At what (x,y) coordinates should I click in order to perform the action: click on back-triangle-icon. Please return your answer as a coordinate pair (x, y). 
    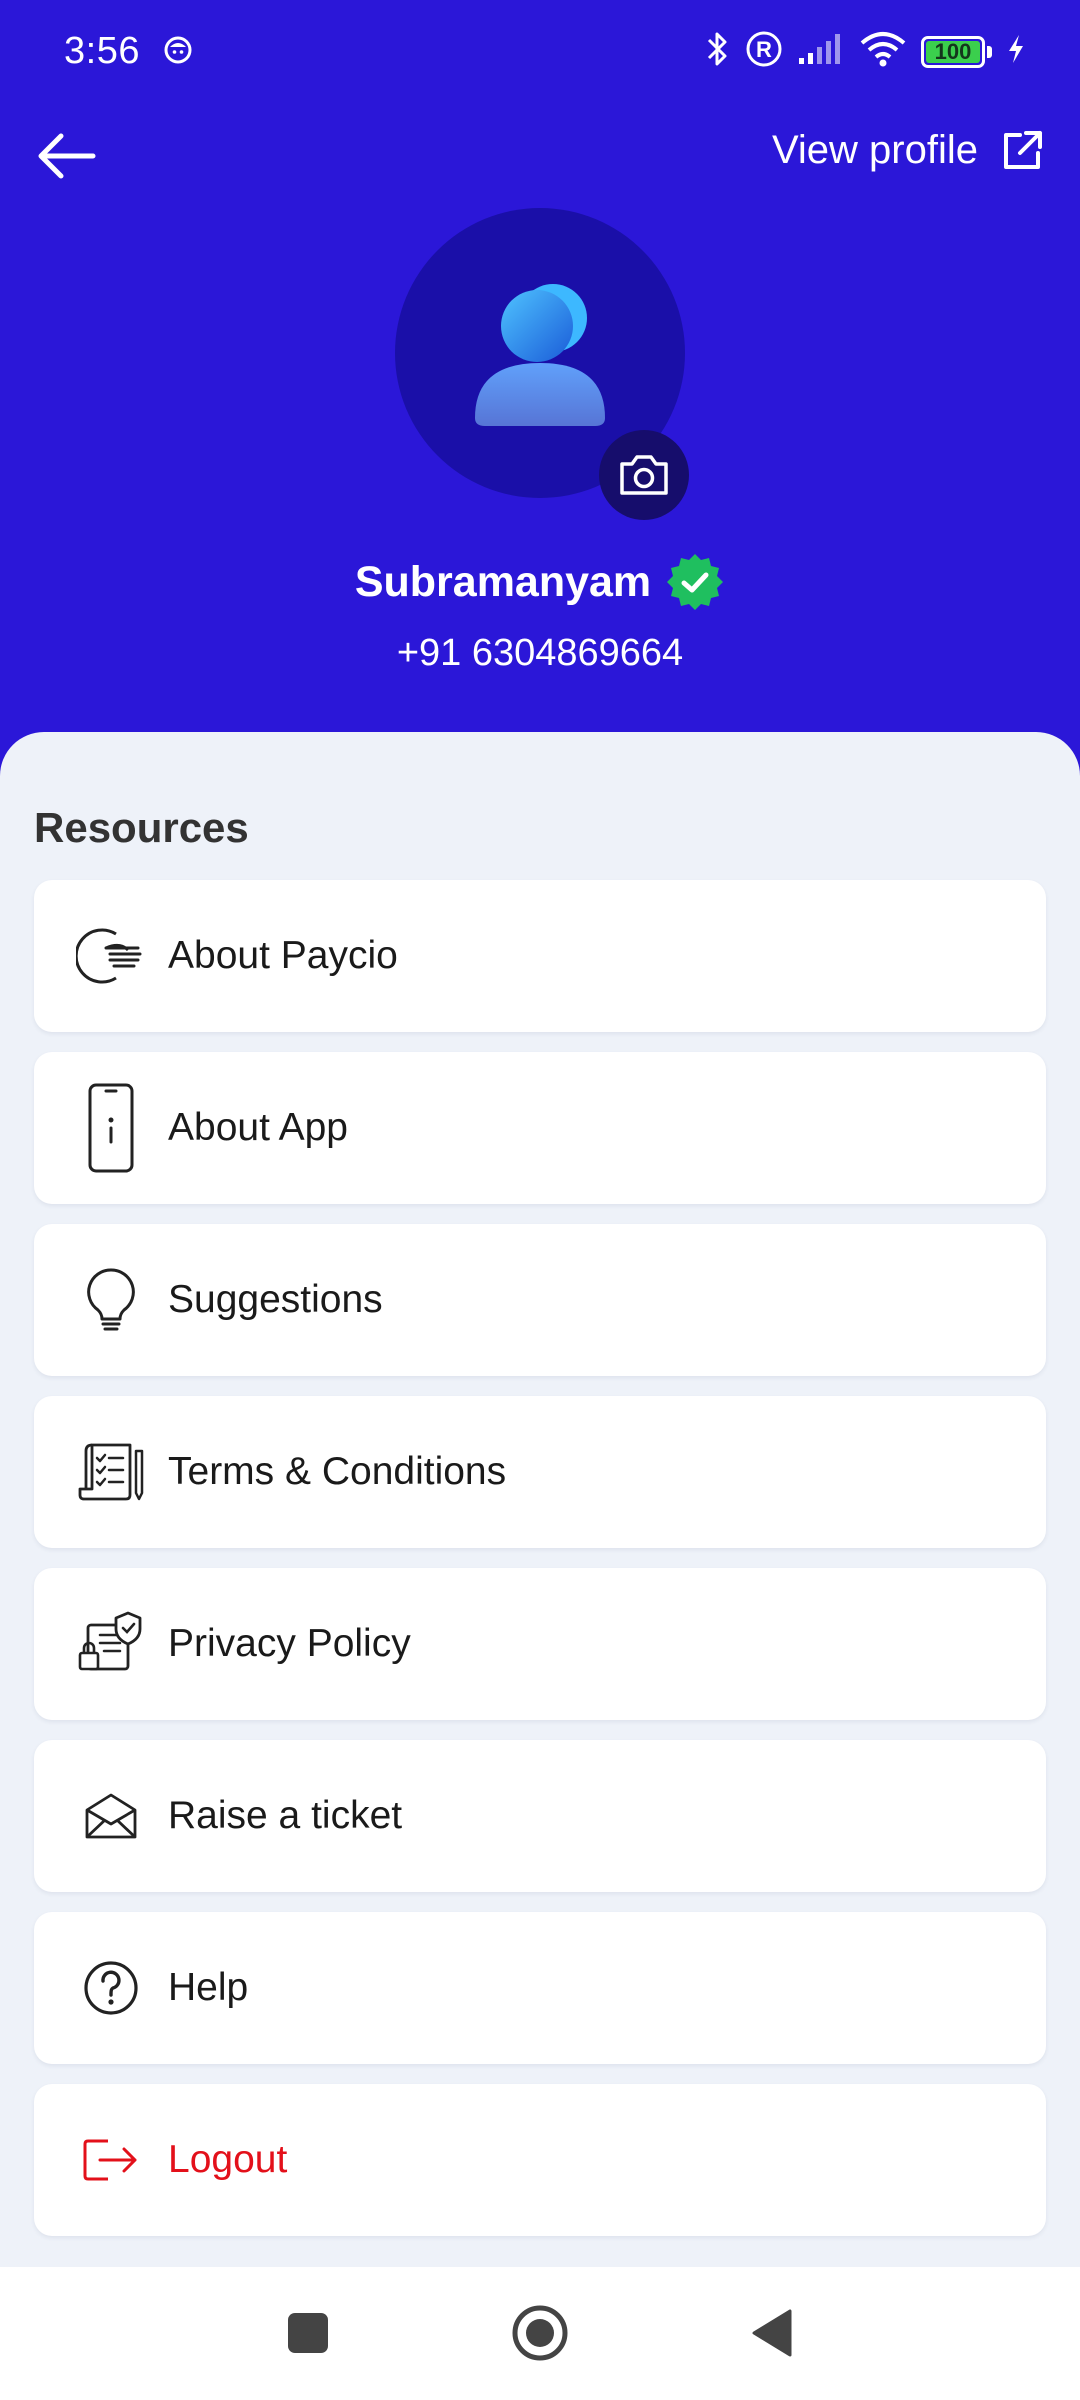
    Looking at the image, I should click on (772, 2333).